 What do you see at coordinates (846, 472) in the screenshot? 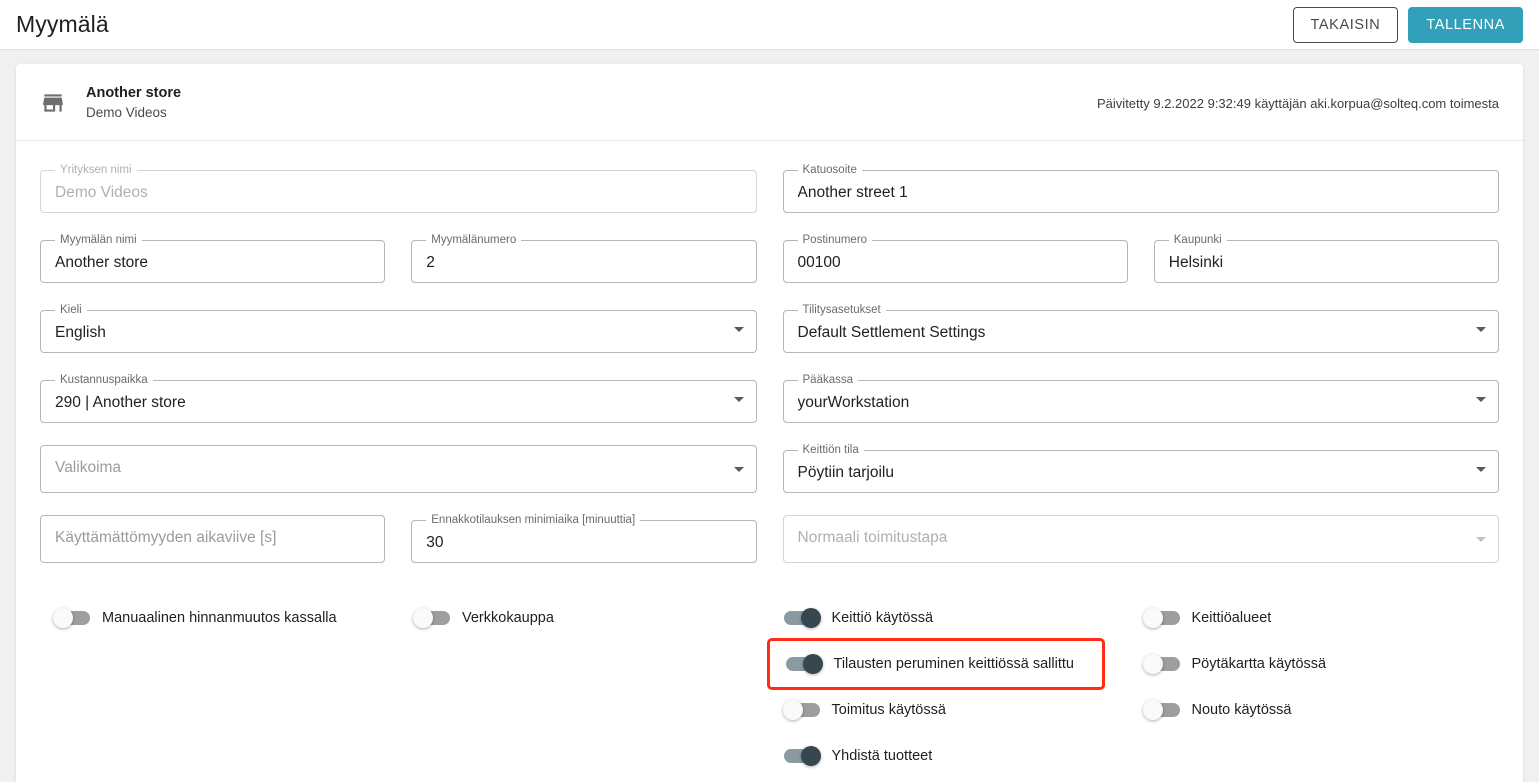
I see `kitchen-mode-value: Pöytiin tarjoilu` at bounding box center [846, 472].